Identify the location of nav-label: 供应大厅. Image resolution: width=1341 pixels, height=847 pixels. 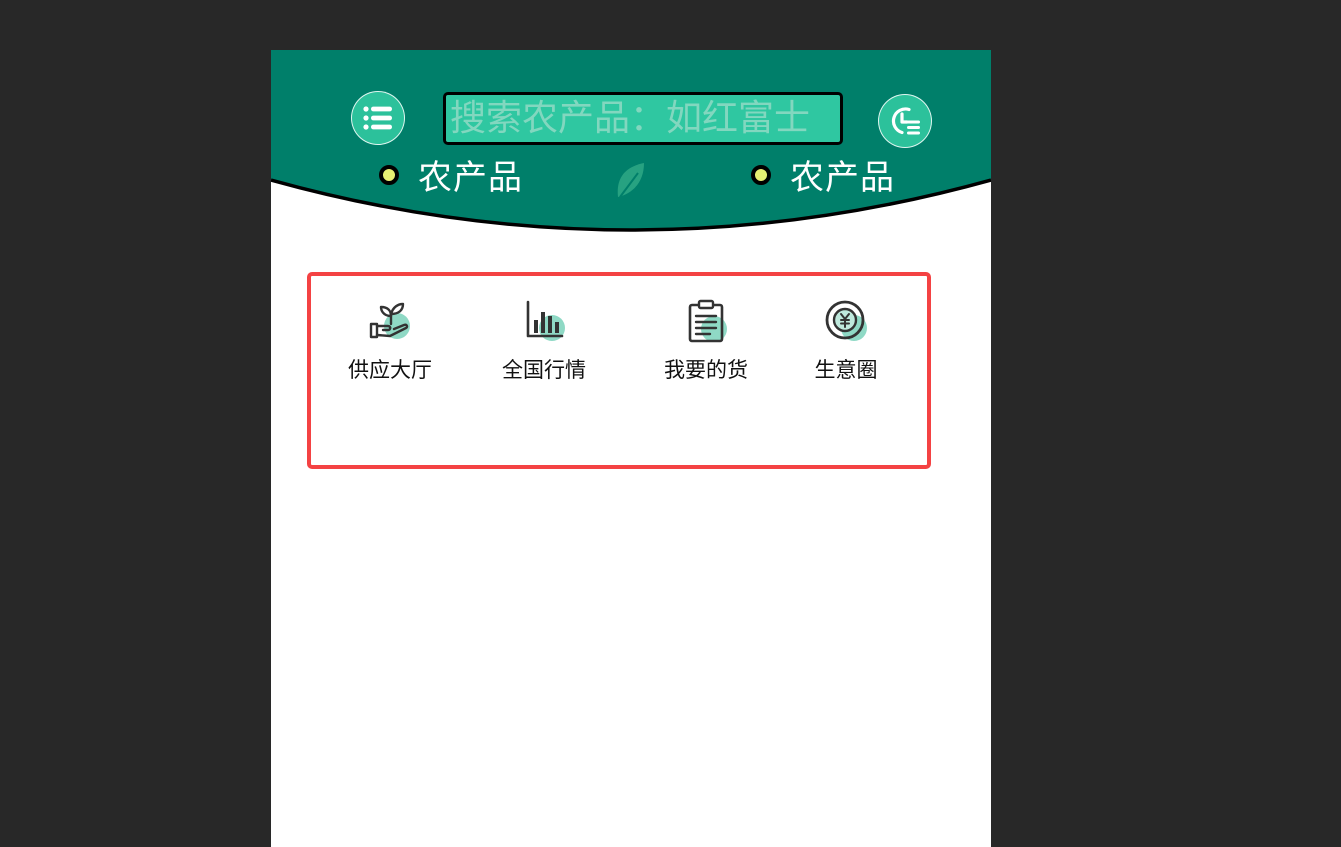
(390, 370).